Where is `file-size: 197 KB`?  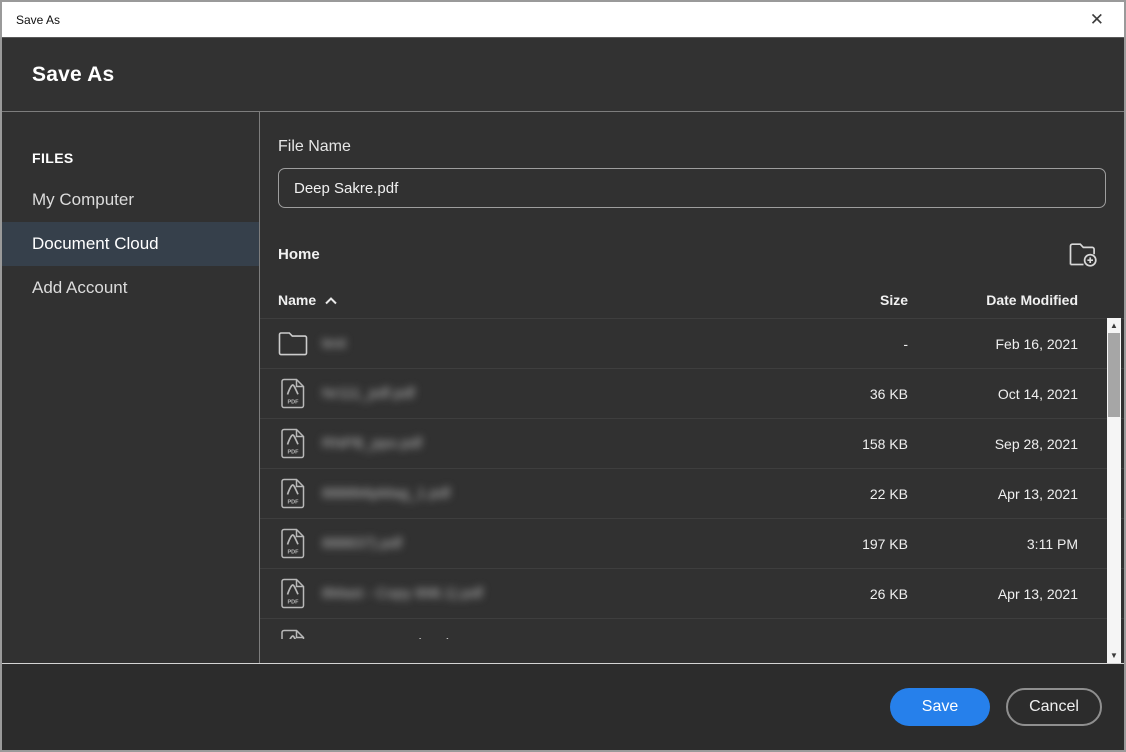 file-size: 197 KB is located at coordinates (885, 543).